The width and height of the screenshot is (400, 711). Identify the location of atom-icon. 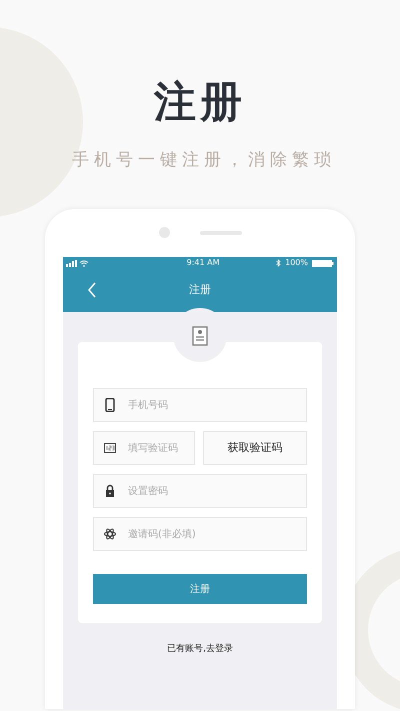
(110, 534).